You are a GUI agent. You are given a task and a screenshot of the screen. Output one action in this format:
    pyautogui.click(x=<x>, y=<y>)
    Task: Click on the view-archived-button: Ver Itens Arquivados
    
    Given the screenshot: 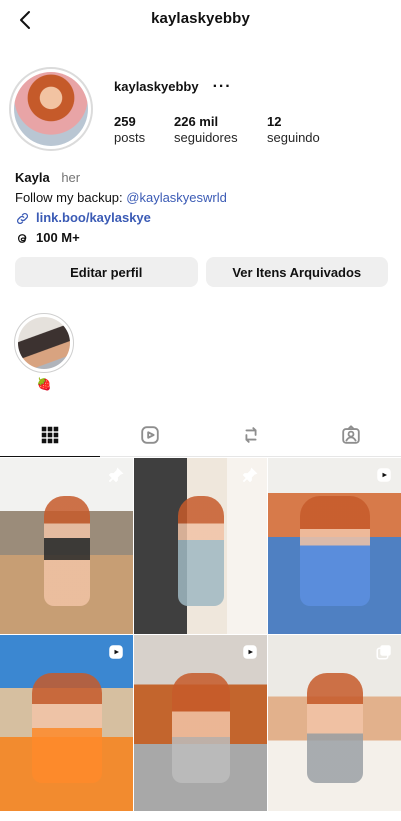 What is the action you would take?
    pyautogui.click(x=296, y=272)
    